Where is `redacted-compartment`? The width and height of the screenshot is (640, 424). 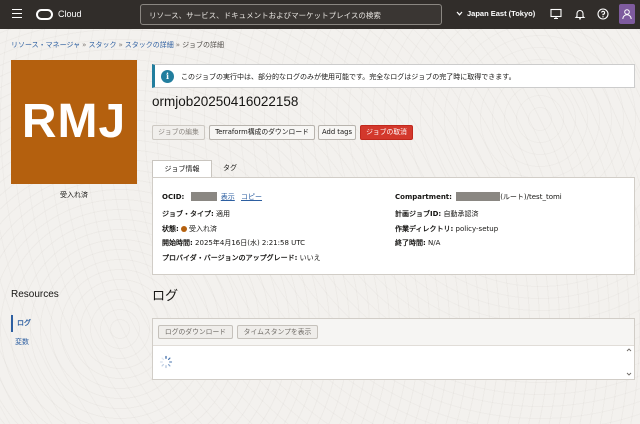
redacted-compartment is located at coordinates (478, 196).